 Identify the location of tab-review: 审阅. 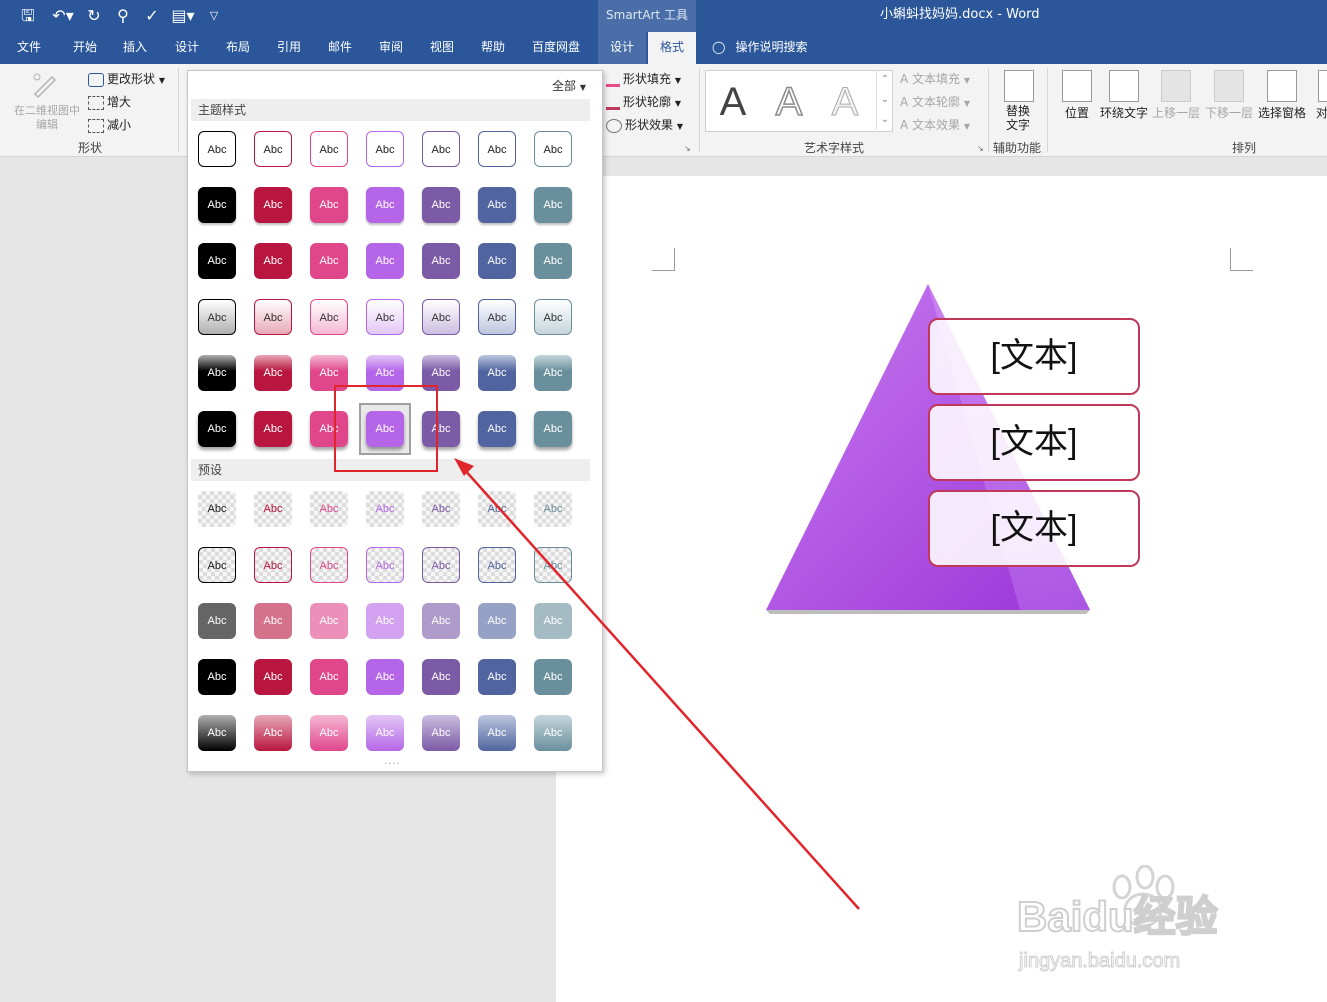
(391, 48).